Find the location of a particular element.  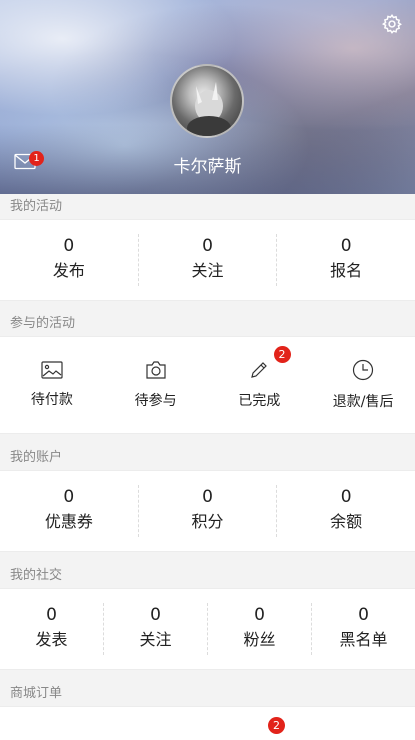

avatar-image is located at coordinates (209, 109).